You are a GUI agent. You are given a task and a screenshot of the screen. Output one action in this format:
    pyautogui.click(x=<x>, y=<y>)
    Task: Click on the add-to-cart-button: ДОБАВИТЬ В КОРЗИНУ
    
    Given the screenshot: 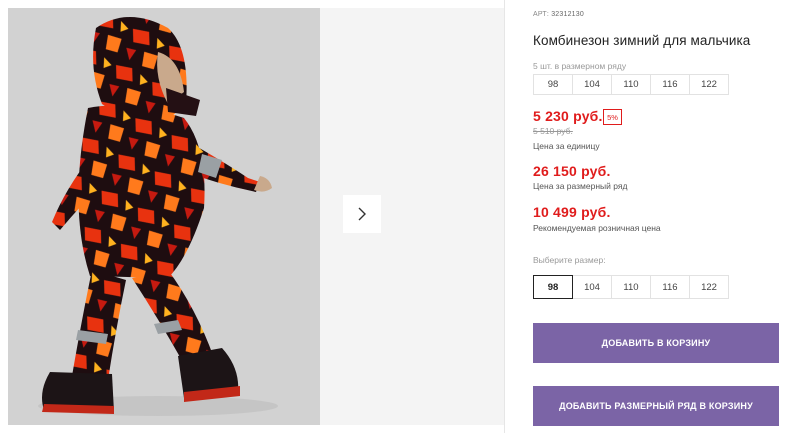 What is the action you would take?
    pyautogui.click(x=656, y=343)
    